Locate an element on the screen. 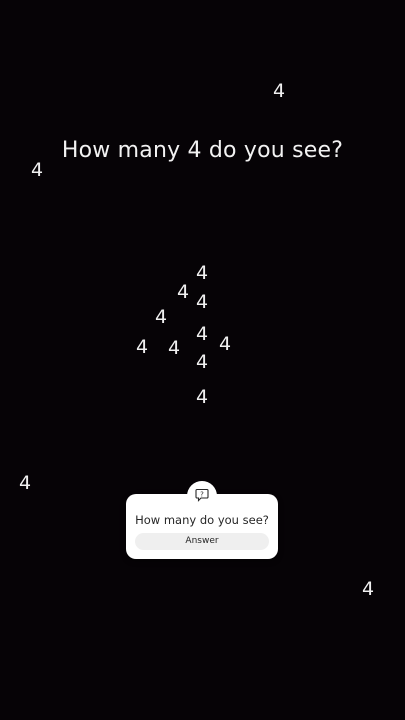  answer-button: Answer is located at coordinates (202, 541).